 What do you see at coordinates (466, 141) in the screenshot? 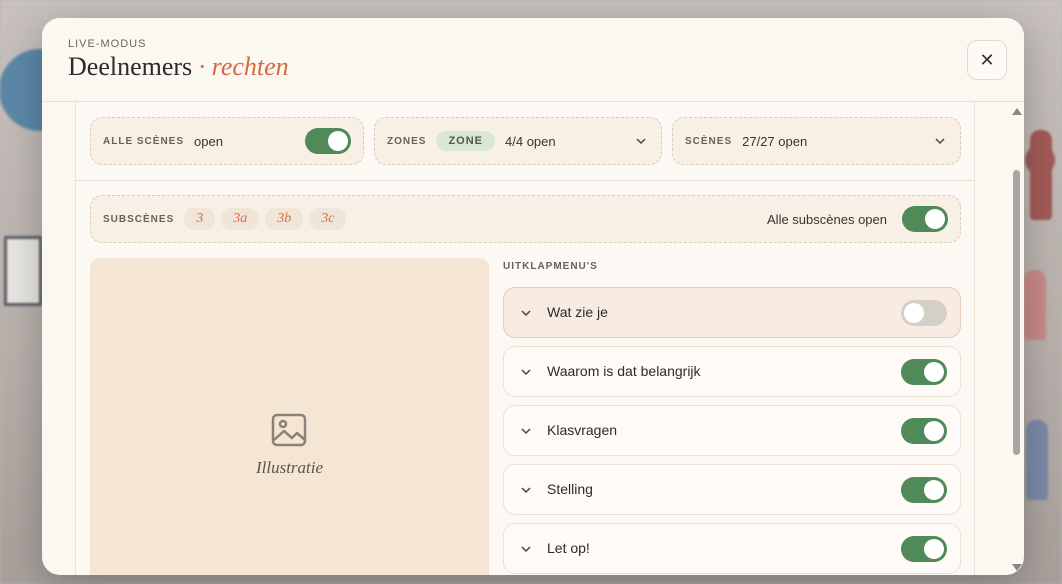
I see `zone-badge: ZONE` at bounding box center [466, 141].